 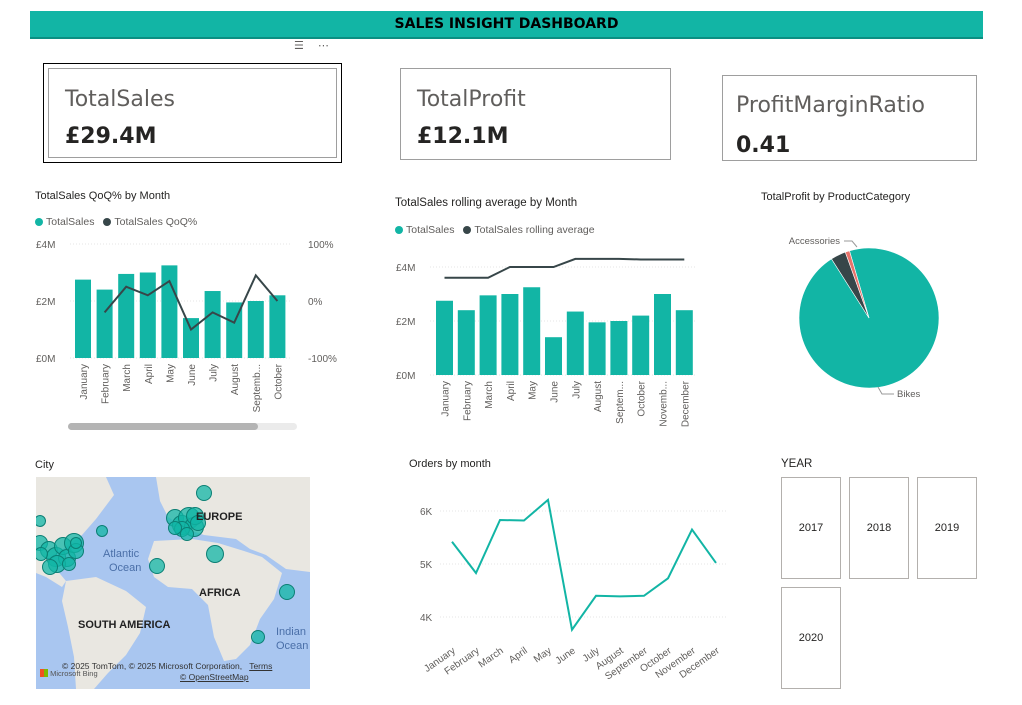 I want to click on y2-tick-label: -100%, so click(x=322, y=359).